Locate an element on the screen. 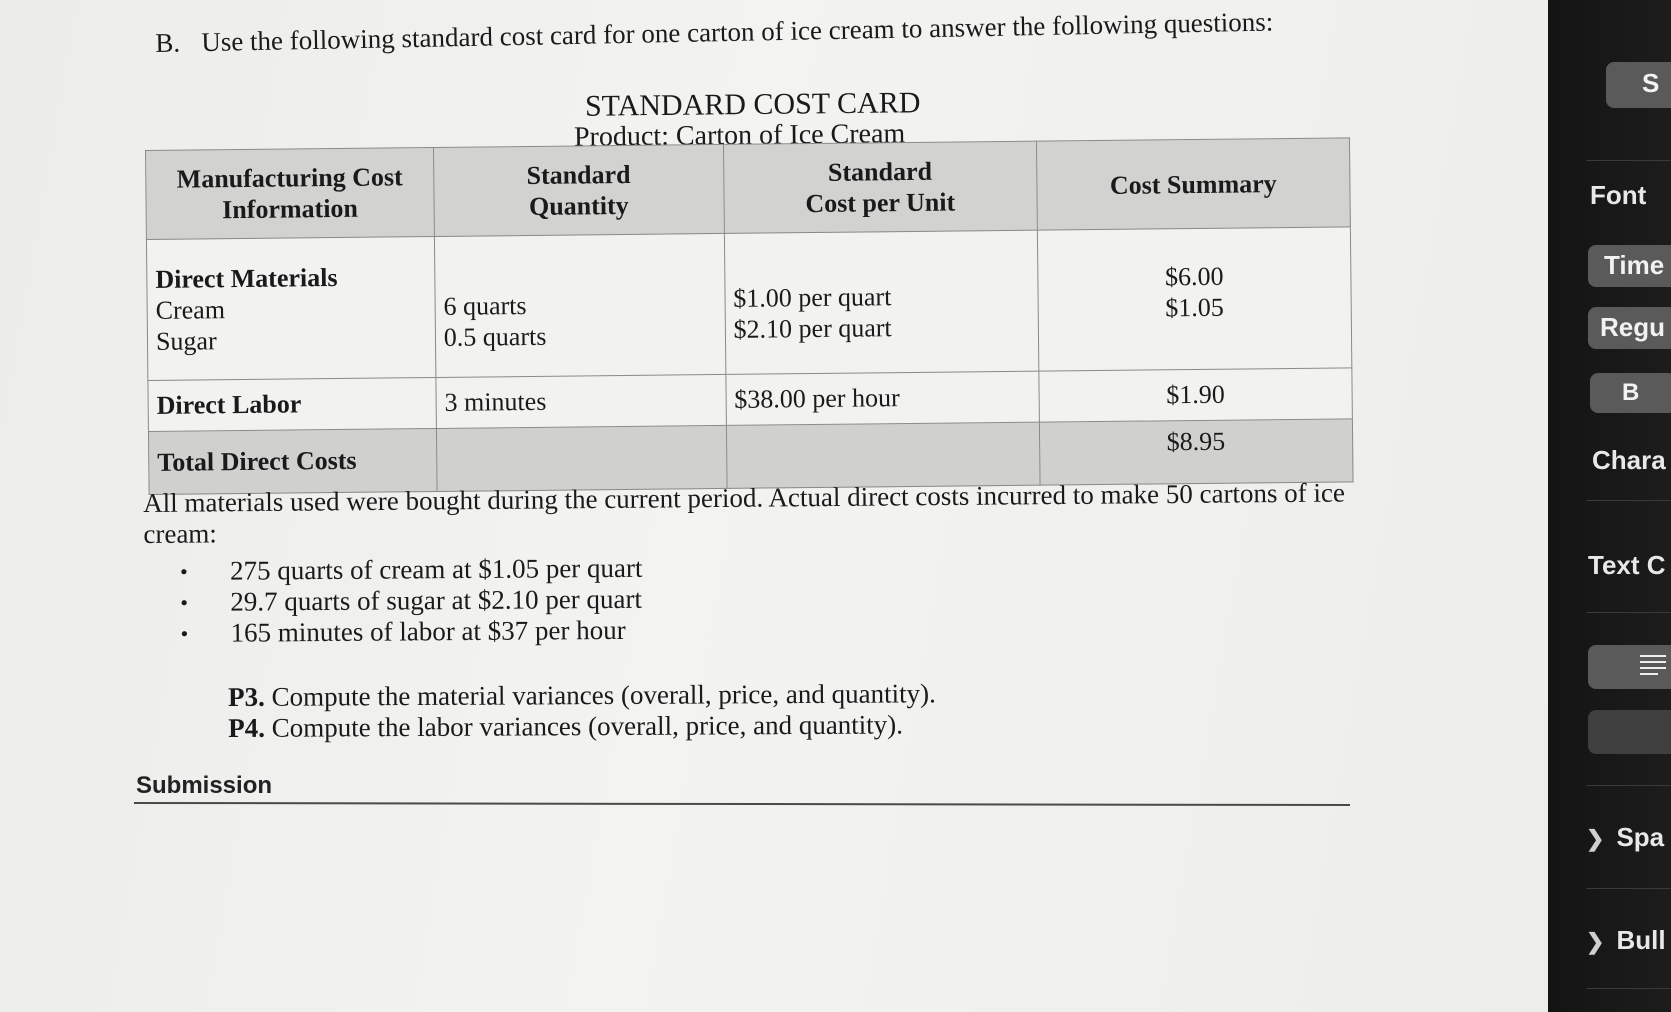  spacing-section: ❯ Spa is located at coordinates (1625, 837).